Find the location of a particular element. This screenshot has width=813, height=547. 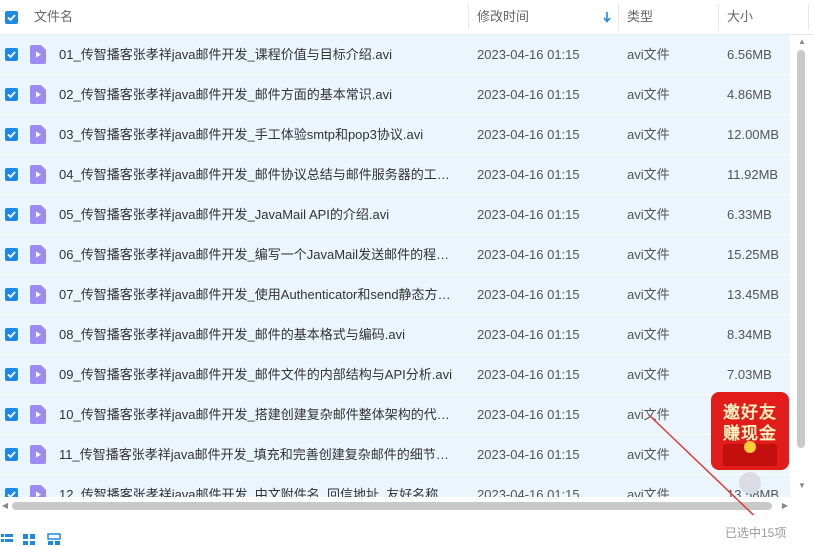

scroll-left-icon: ◀ is located at coordinates (5, 506).